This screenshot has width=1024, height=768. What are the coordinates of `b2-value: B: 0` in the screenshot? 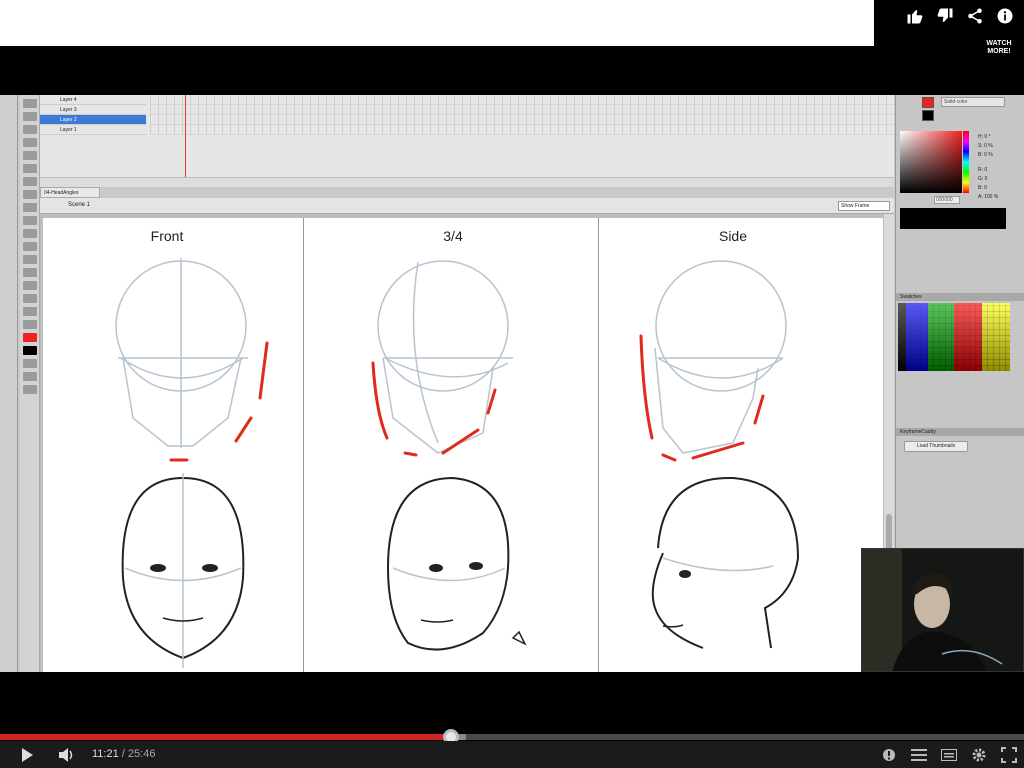 It's located at (988, 188).